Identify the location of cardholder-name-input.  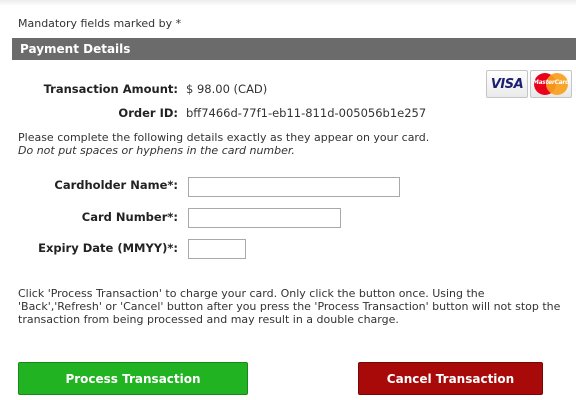
(294, 187).